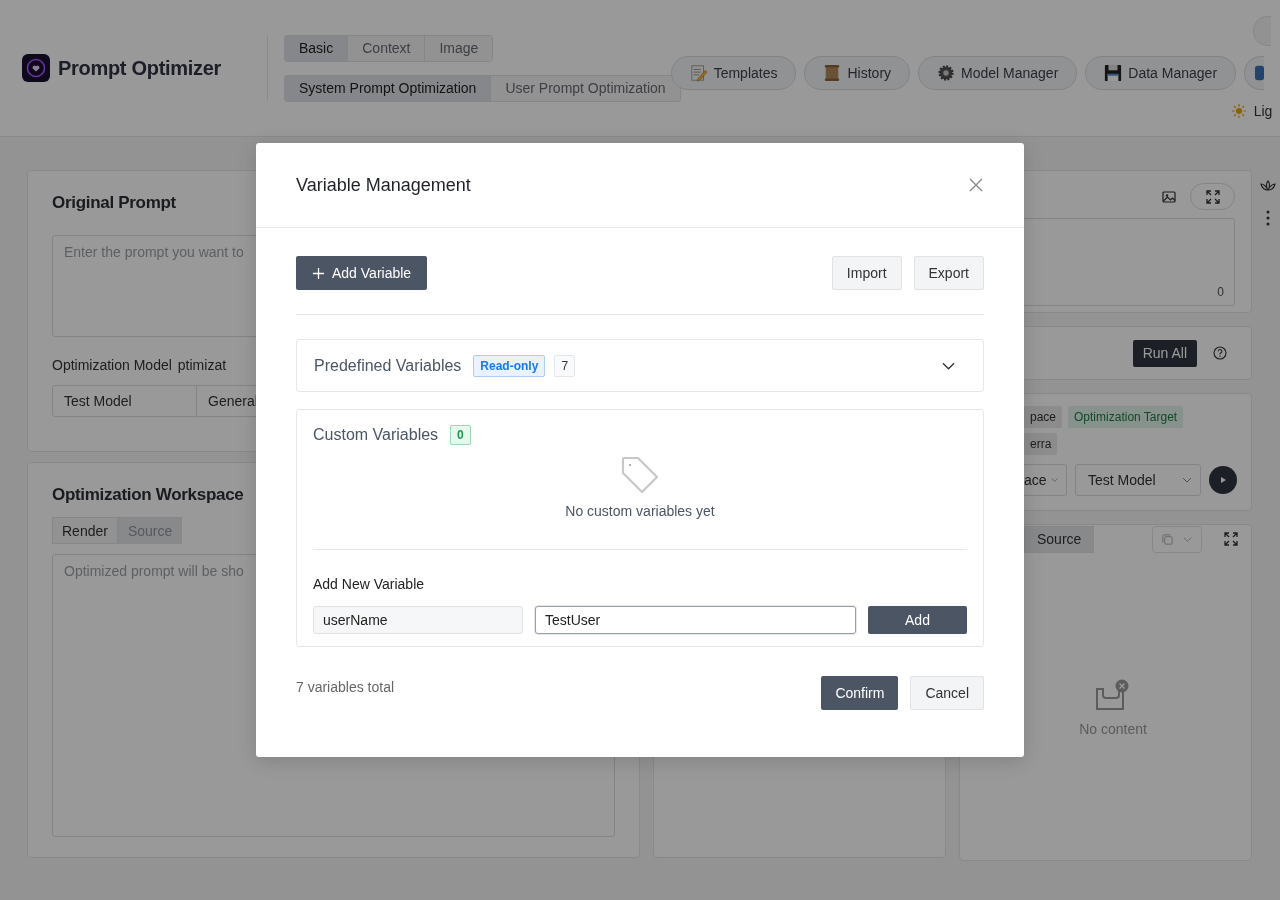 The image size is (1280, 900). Describe the element at coordinates (509, 365) in the screenshot. I see `read-only-badge: Read-only` at that location.